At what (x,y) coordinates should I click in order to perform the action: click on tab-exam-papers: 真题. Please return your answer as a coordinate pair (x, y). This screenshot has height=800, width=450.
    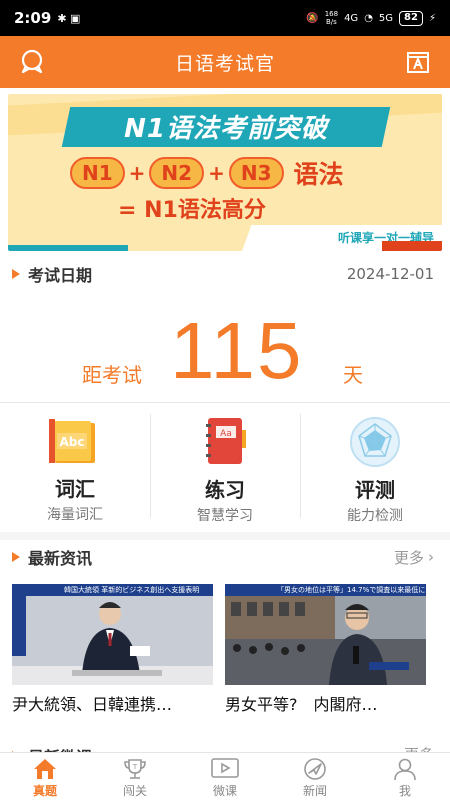
    Looking at the image, I should click on (45, 776).